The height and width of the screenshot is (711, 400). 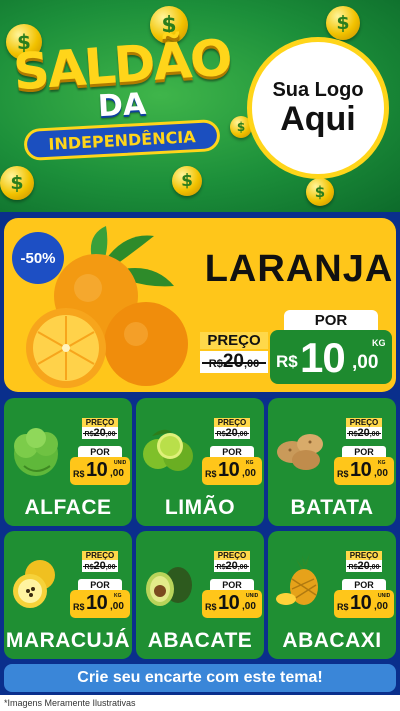 I want to click on logo-line1: Sua Logo, so click(x=318, y=89).